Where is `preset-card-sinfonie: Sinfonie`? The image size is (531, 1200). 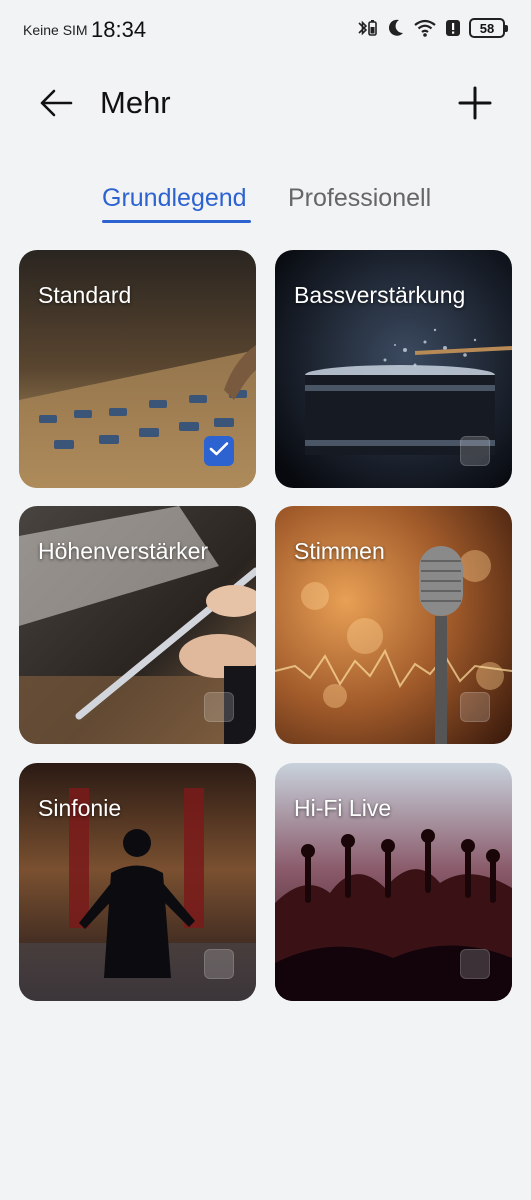
preset-card-sinfonie: Sinfonie is located at coordinates (137, 882).